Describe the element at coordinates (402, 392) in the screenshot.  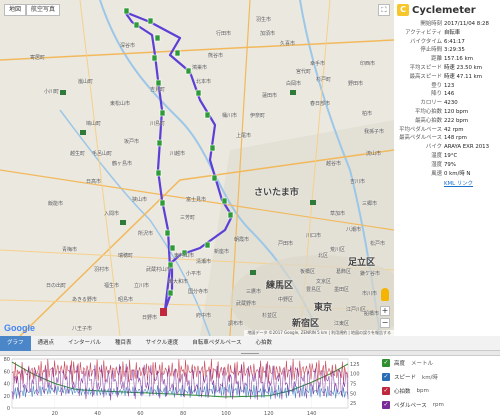
I see `legend-label-heart-rate: 心拍数` at that location.